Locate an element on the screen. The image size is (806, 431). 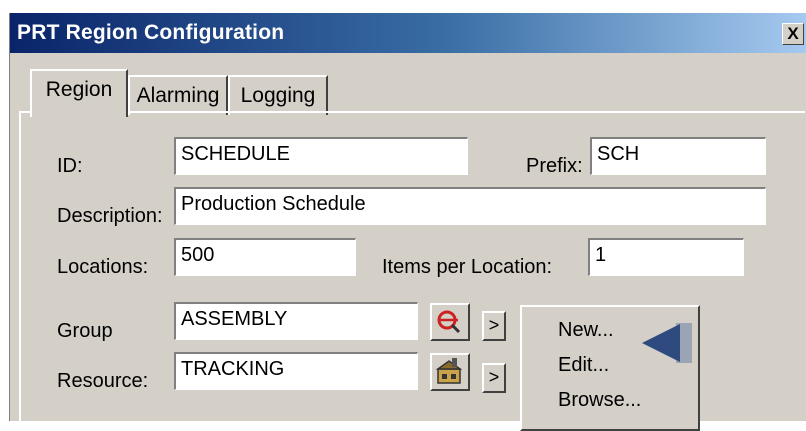
items-per-location-field: 1 is located at coordinates (666, 257).